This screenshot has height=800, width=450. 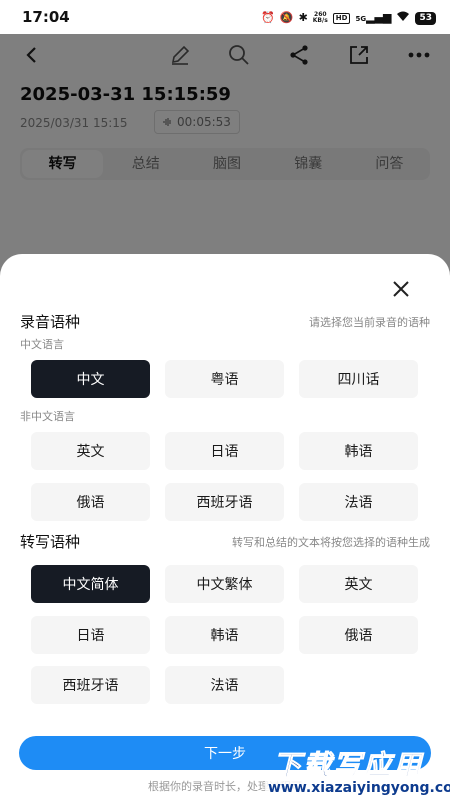 I want to click on status-bar: 17:04 ⏰ 🔕 ✱ 260 KB/s HD 5G▂▄▆ 53, so click(x=225, y=17).